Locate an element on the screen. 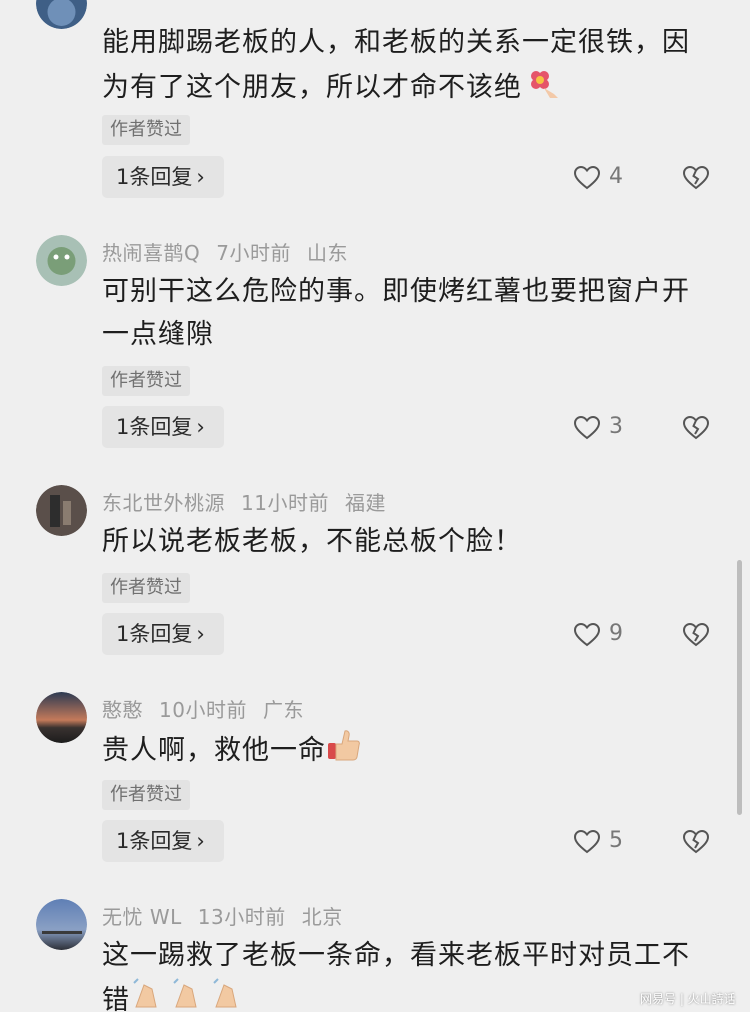 This screenshot has width=750, height=1012. scrollbar is located at coordinates (739, 687).